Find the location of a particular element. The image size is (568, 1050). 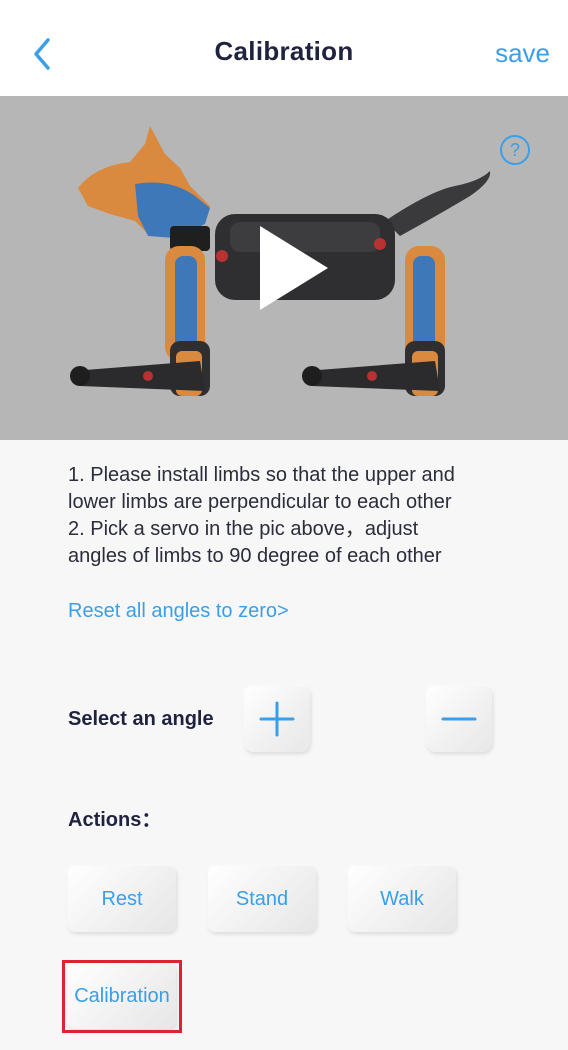

header-bar: Calibration save is located at coordinates (284, 48).